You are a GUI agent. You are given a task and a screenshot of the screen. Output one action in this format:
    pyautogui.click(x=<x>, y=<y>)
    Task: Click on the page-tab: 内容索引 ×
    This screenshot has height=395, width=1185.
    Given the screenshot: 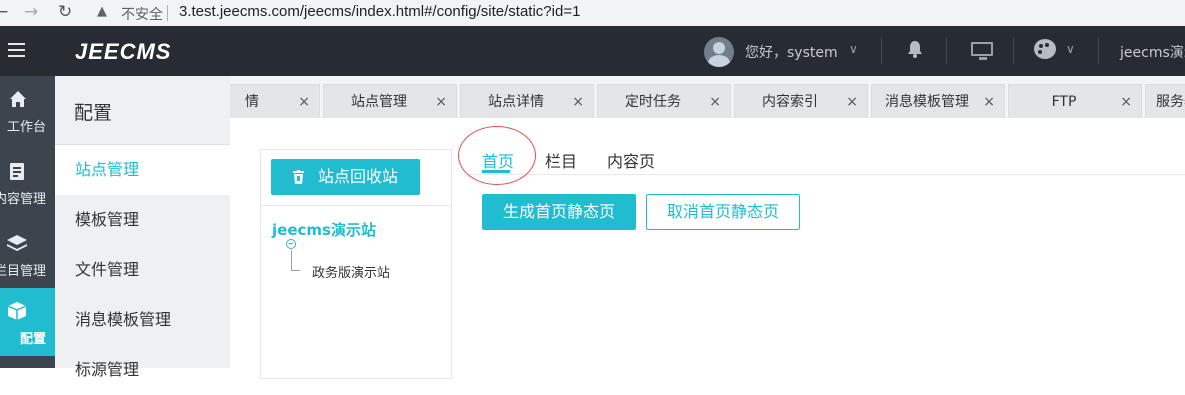 What is the action you would take?
    pyautogui.click(x=801, y=101)
    